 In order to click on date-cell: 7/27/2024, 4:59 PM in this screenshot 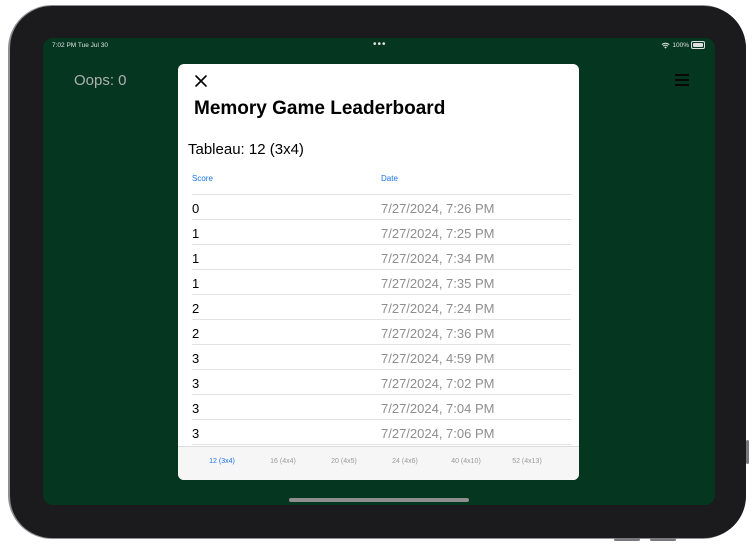, I will do `click(438, 358)`.